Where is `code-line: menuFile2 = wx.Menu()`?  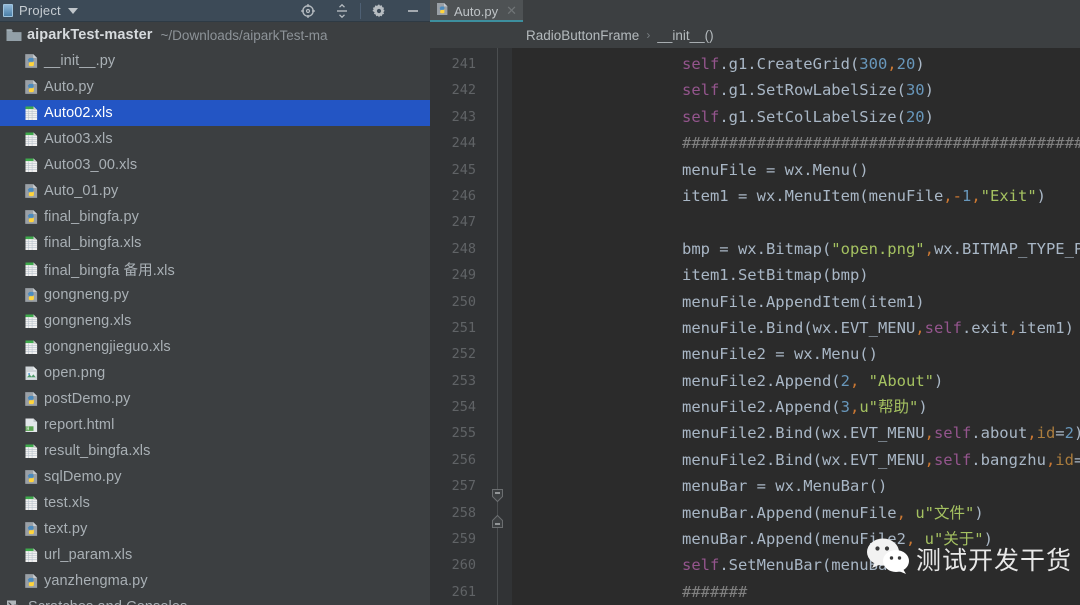
code-line: menuFile2 = wx.Menu() is located at coordinates (796, 354).